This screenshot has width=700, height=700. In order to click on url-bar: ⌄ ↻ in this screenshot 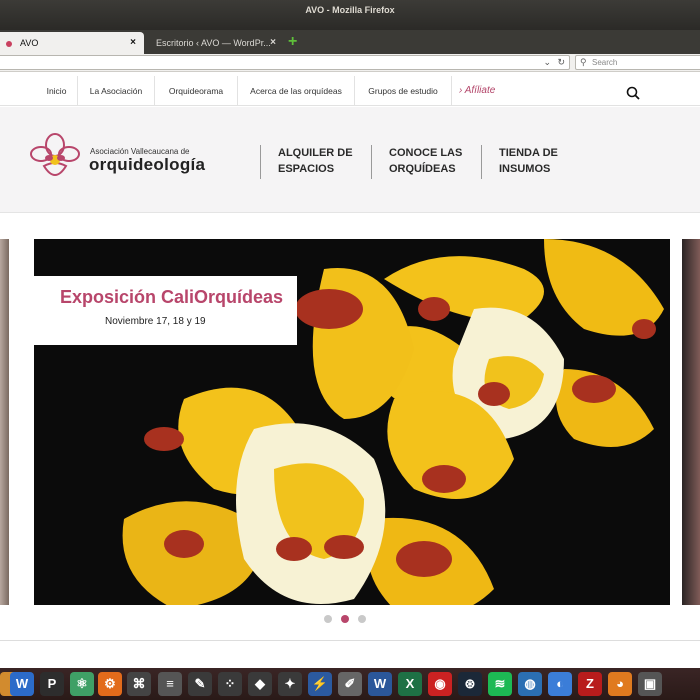, I will do `click(285, 62)`.